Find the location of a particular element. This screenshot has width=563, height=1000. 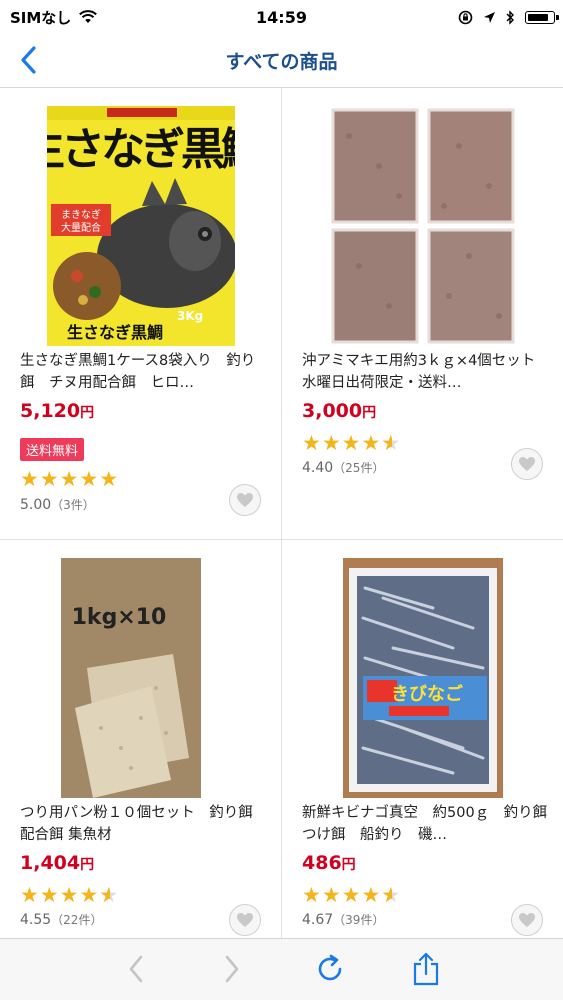

reload-icon is located at coordinates (330, 967).